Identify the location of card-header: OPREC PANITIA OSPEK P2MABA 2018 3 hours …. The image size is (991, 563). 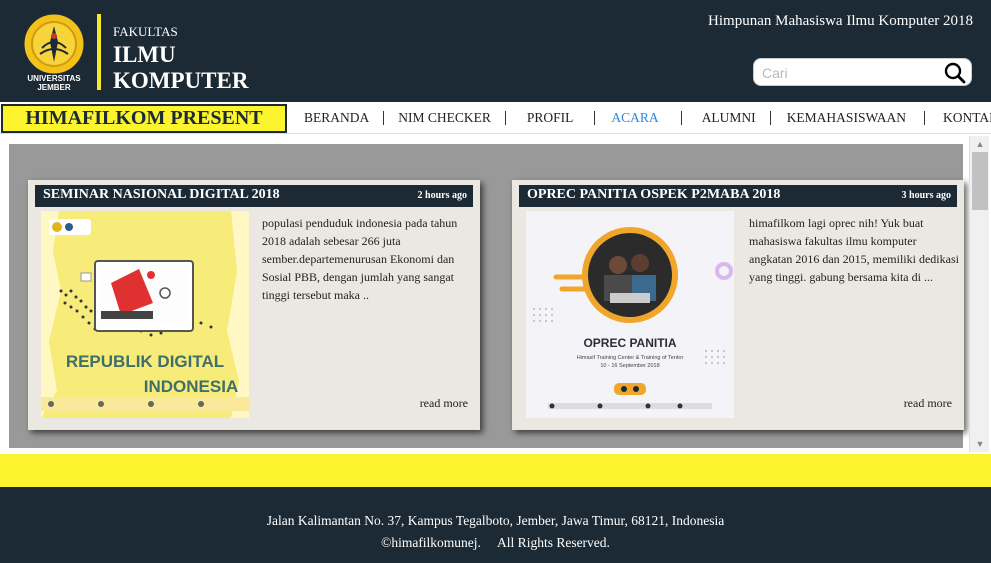
(738, 196).